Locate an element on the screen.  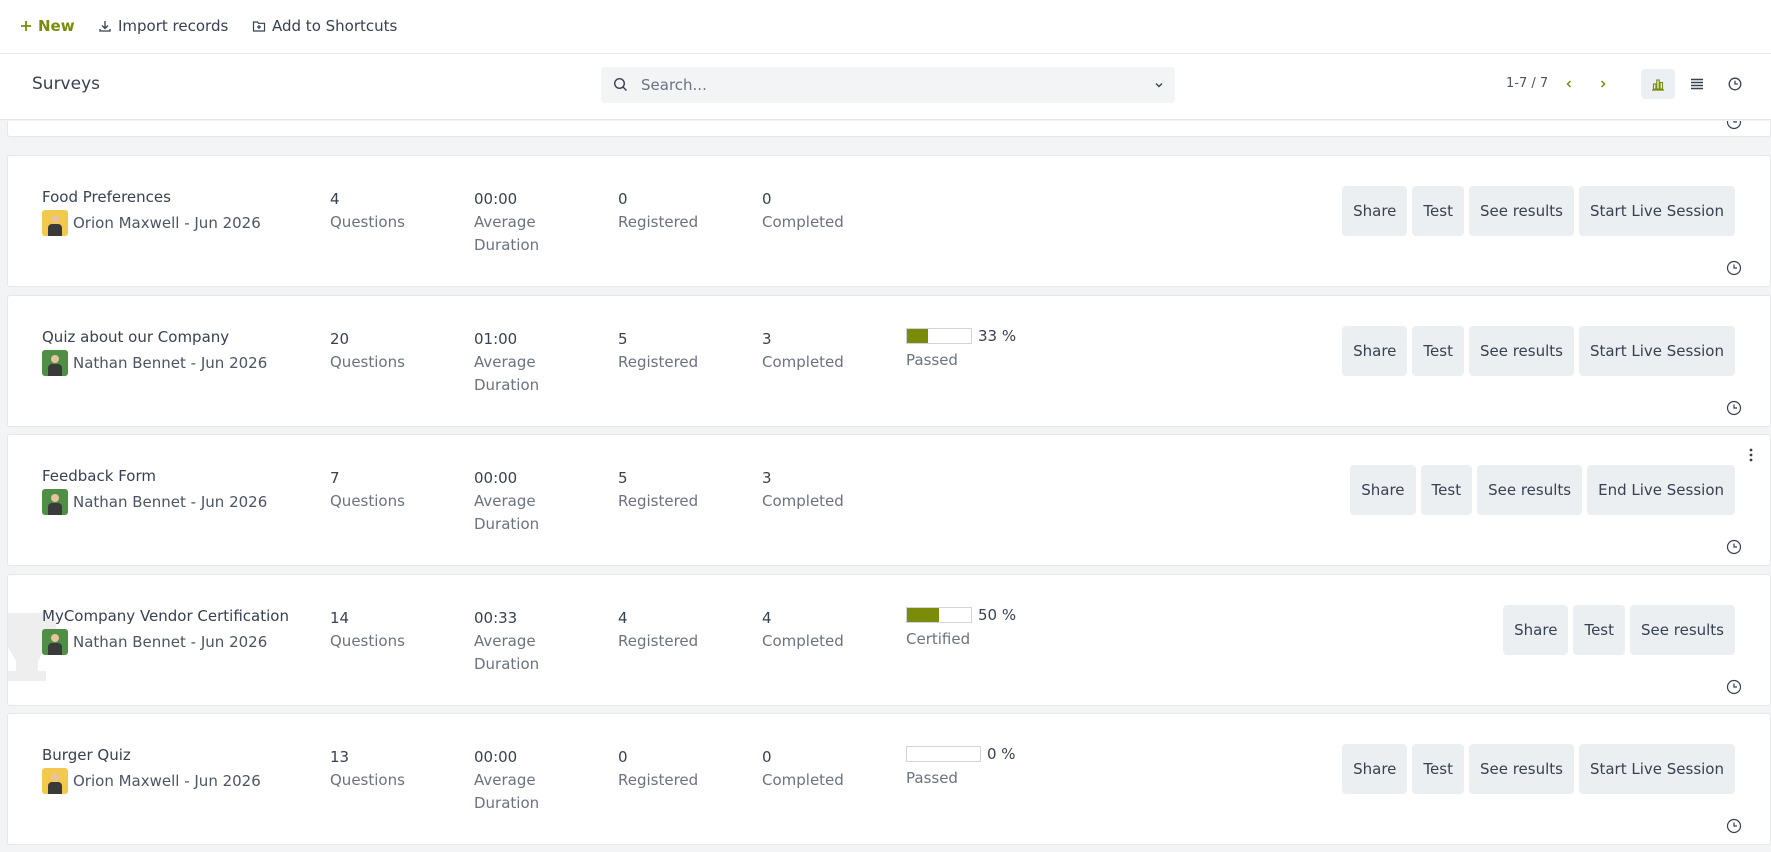
survey-name: Burger Quiz is located at coordinates (86, 755).